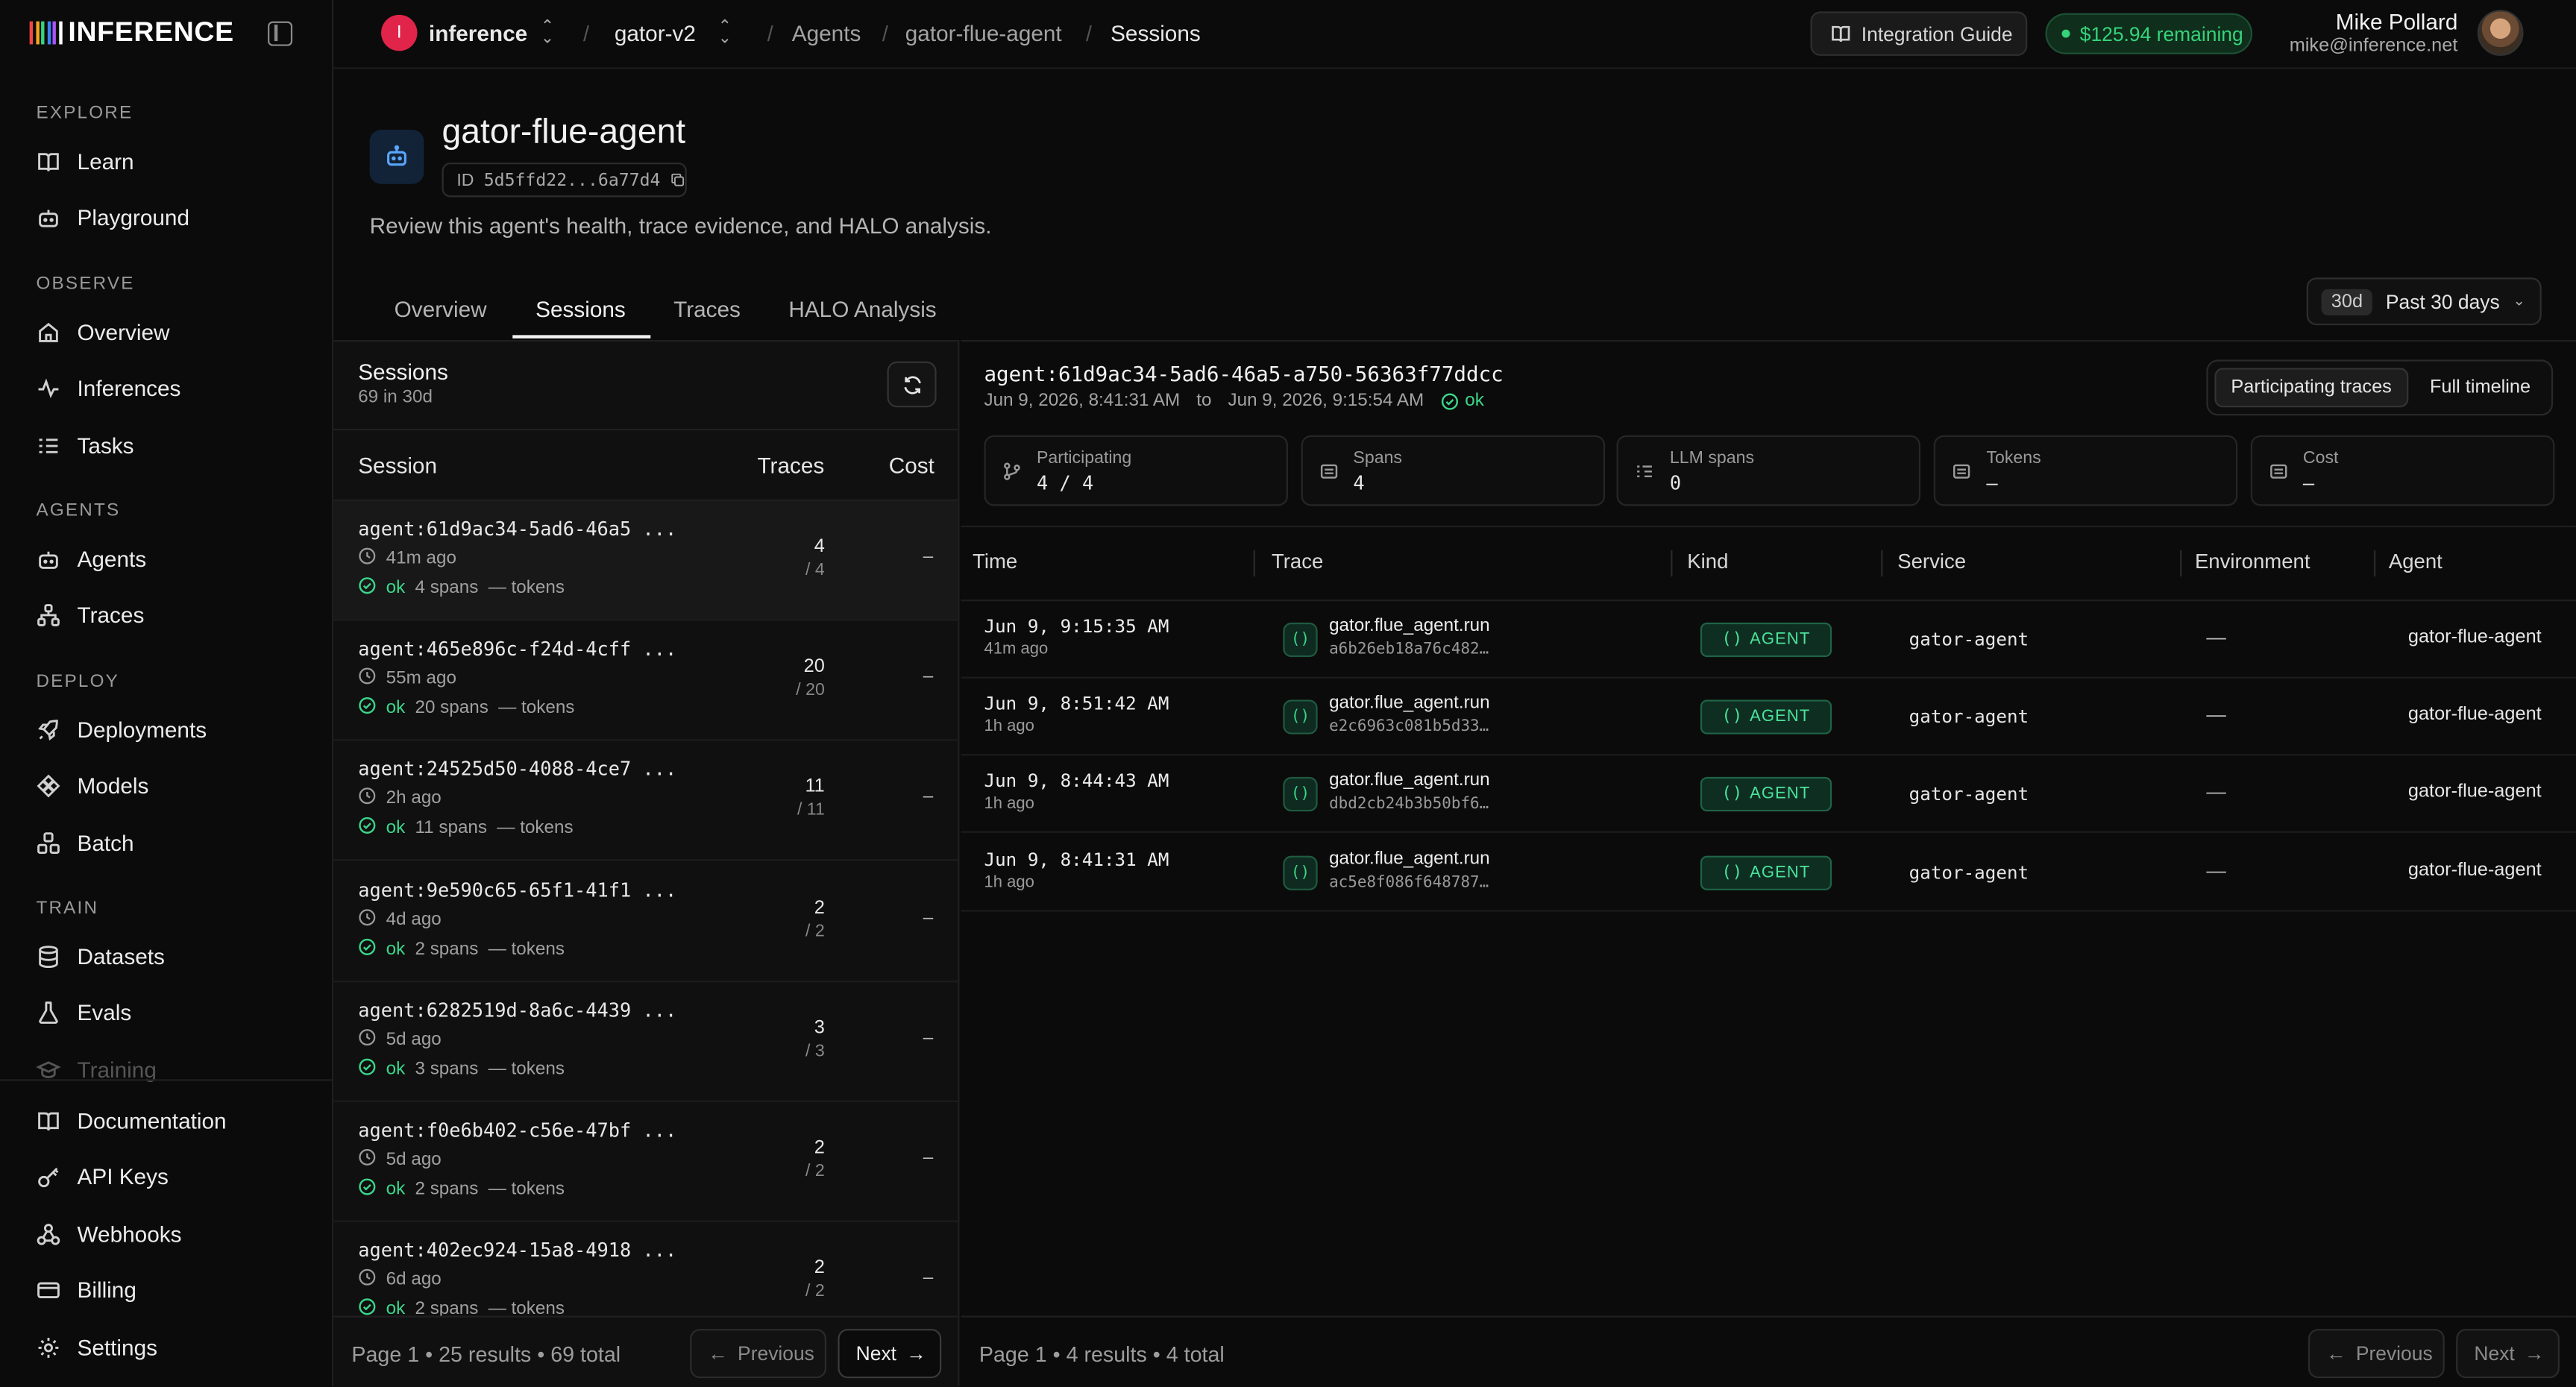 The height and width of the screenshot is (1387, 2576). What do you see at coordinates (2475, 792) in the screenshot?
I see `trace-agent: gator-flue-agent` at bounding box center [2475, 792].